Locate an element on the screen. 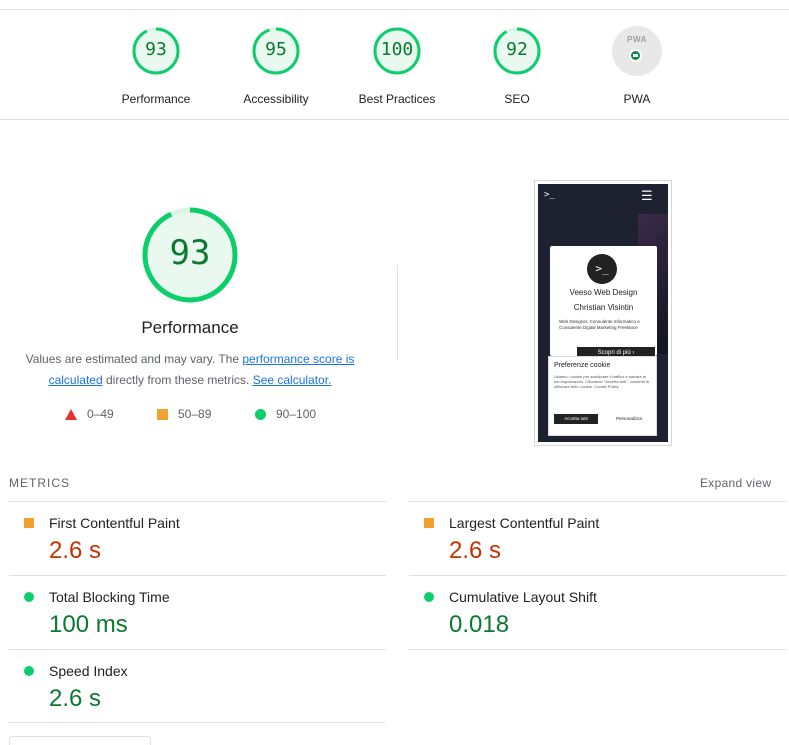 This screenshot has height=745, width=789. see-calculator-link: See calculator. is located at coordinates (292, 380).